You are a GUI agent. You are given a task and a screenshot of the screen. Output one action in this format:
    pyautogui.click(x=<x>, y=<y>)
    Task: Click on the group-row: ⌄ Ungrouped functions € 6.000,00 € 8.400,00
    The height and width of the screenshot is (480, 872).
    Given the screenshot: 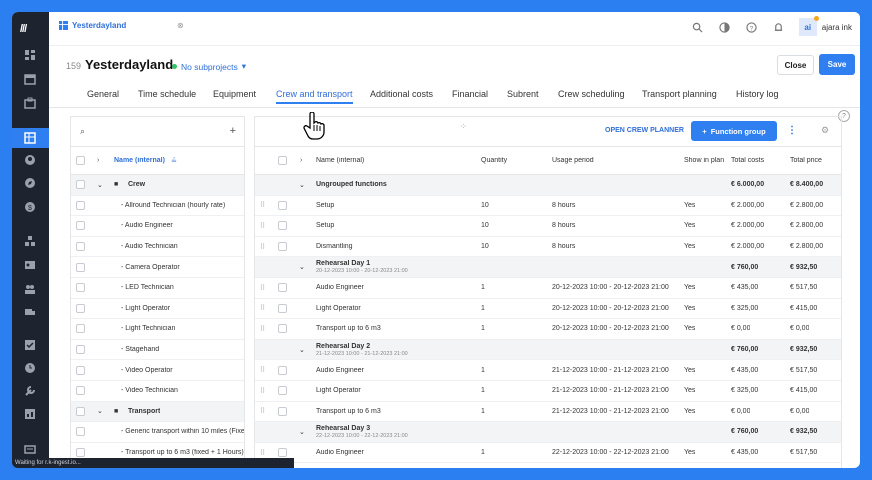 What is the action you would take?
    pyautogui.click(x=548, y=185)
    